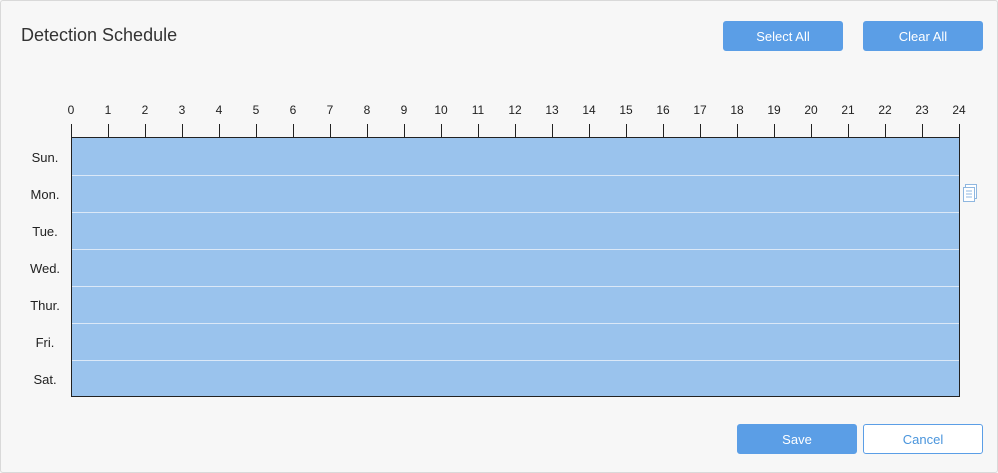 The width and height of the screenshot is (998, 473). What do you see at coordinates (45, 194) in the screenshot?
I see `day-label: Mon.` at bounding box center [45, 194].